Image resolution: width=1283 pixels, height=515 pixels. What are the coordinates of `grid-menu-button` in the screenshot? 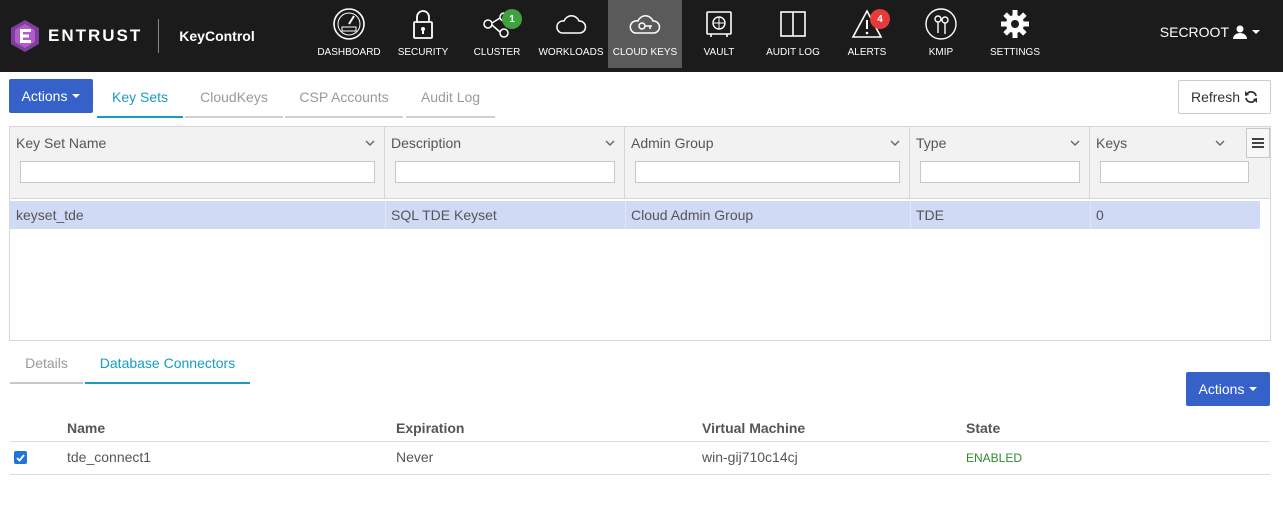 It's located at (1258, 143).